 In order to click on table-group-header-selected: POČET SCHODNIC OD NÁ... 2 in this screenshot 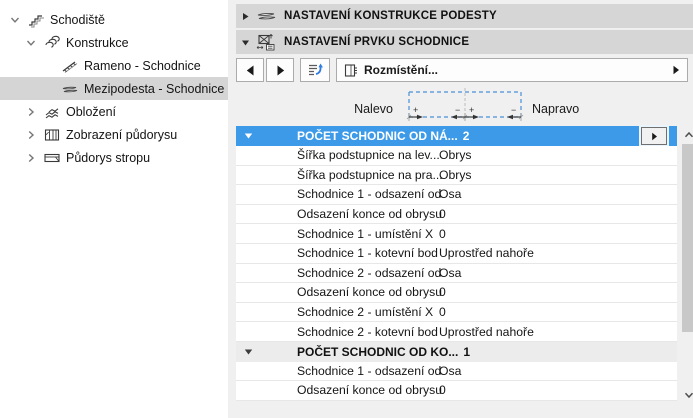, I will do `click(456, 136)`.